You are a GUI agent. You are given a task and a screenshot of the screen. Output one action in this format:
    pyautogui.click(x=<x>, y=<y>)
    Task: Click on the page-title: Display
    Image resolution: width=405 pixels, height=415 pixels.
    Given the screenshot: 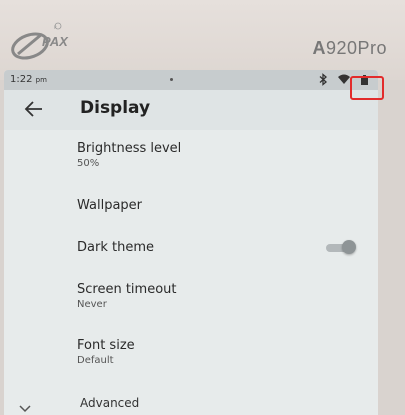 What is the action you would take?
    pyautogui.click(x=115, y=108)
    